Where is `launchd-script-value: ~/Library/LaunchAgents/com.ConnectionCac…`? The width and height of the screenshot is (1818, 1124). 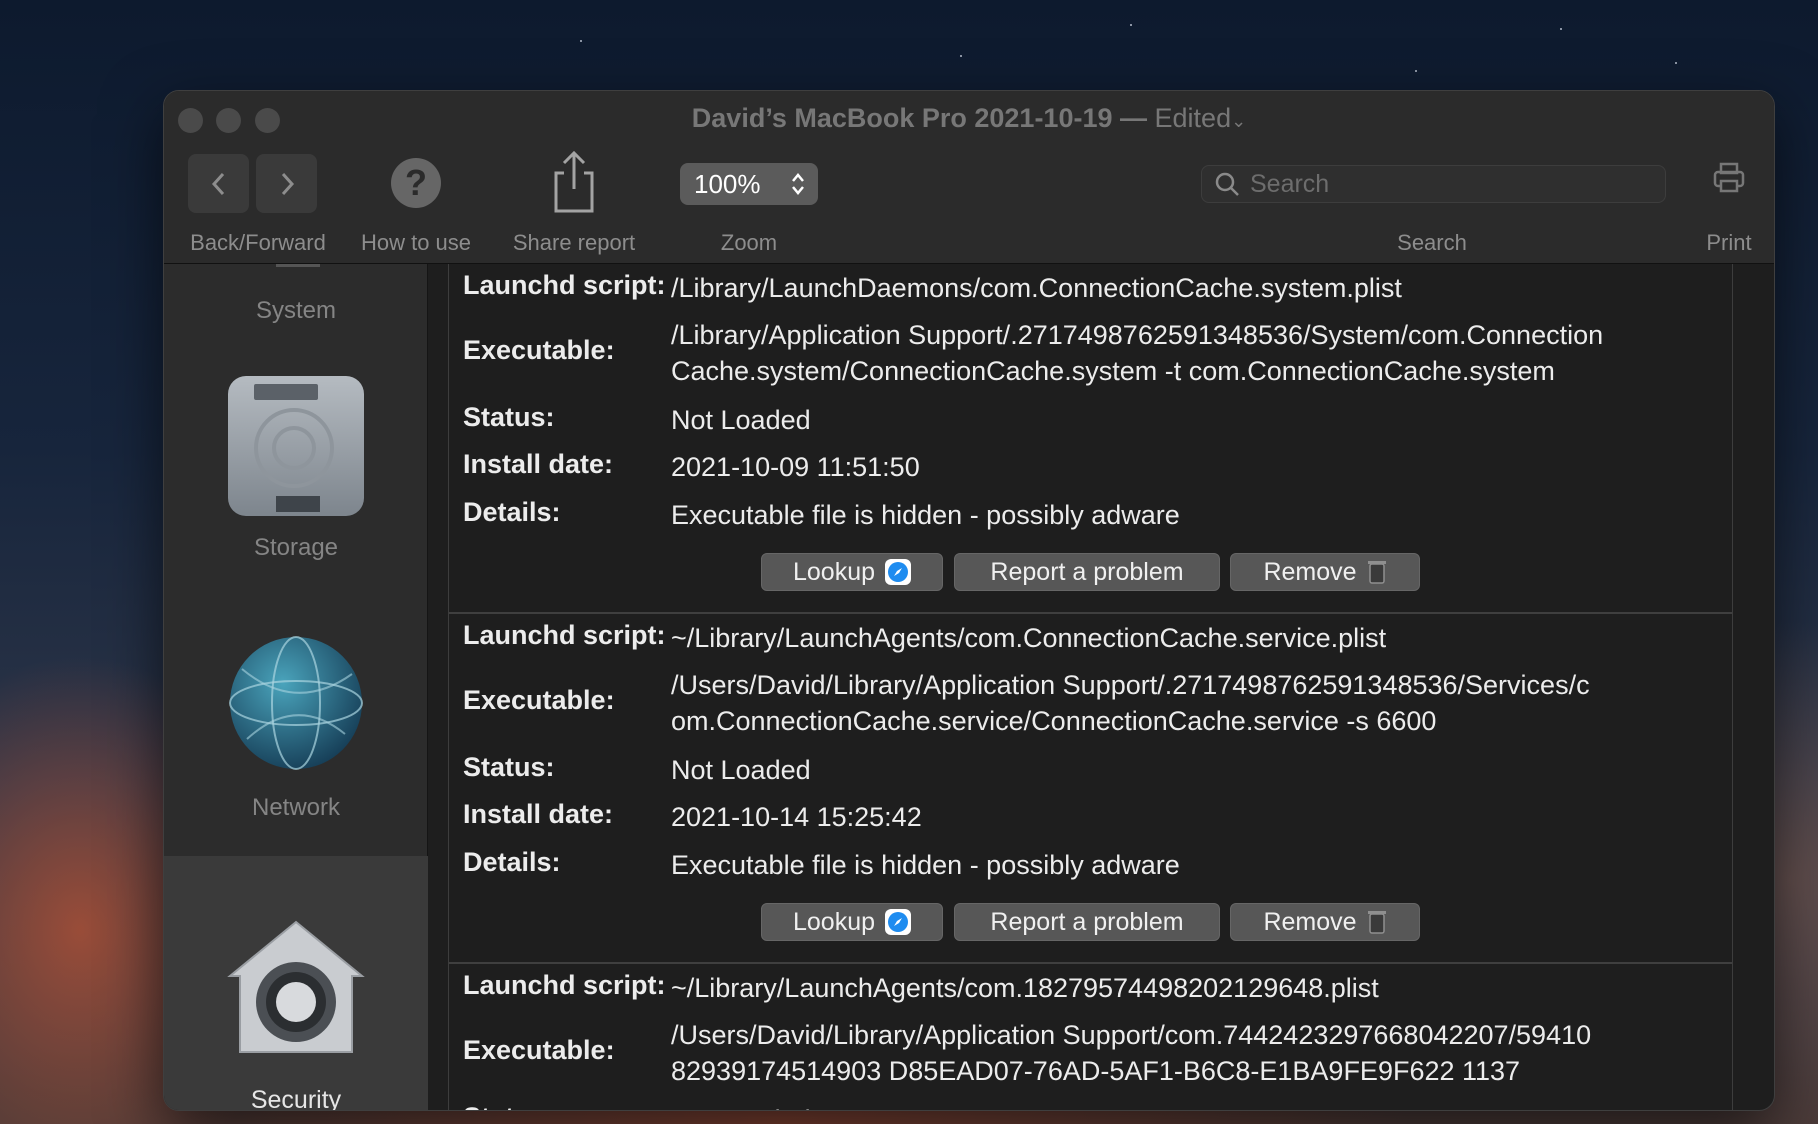
launchd-script-value: ~/Library/LaunchAgents/com.ConnectionCac… is located at coordinates (1029, 638).